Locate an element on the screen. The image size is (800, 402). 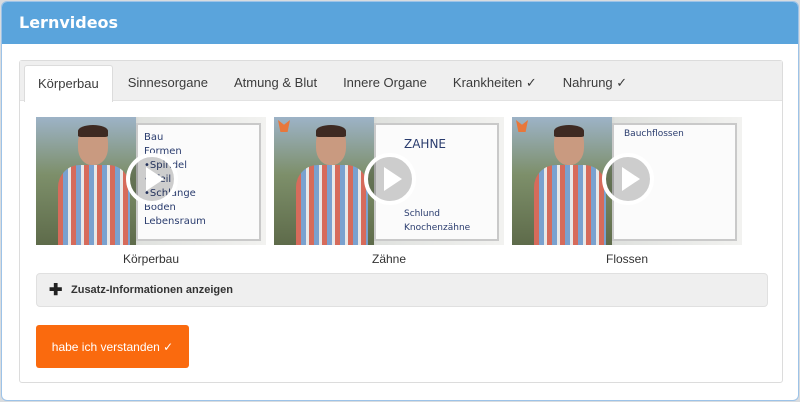
video-caption: Körperbau is located at coordinates (151, 259).